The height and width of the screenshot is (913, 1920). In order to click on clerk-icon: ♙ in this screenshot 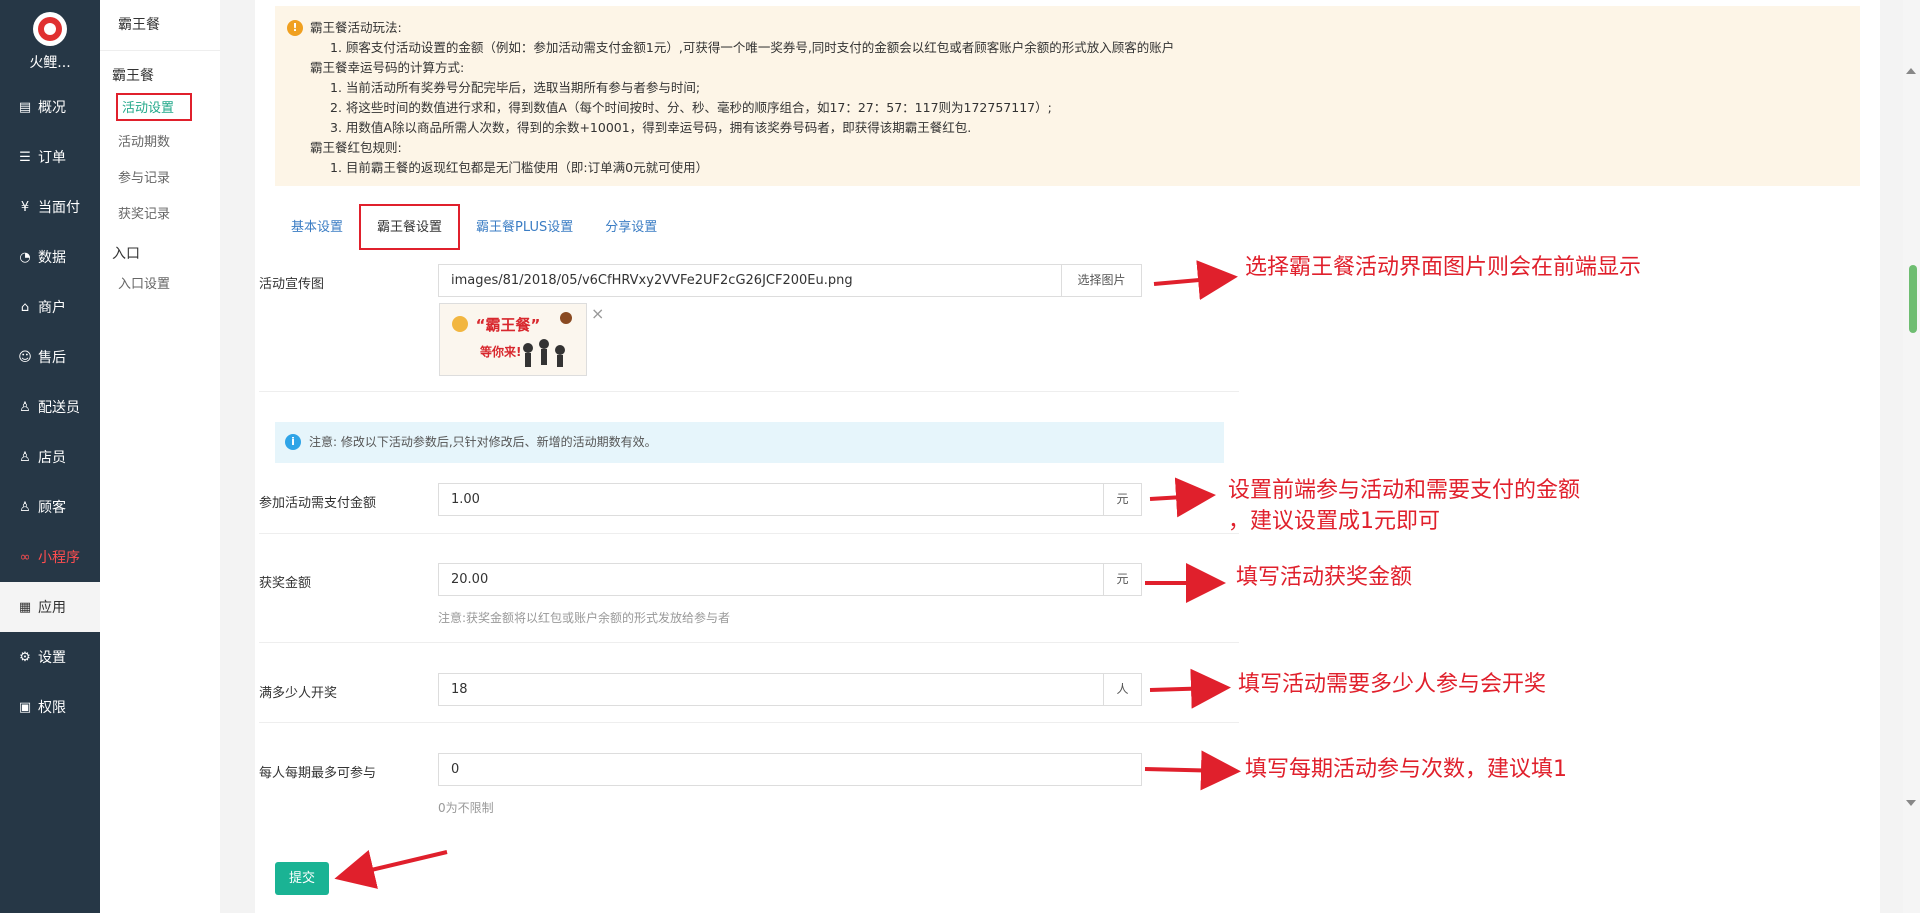, I will do `click(25, 457)`.